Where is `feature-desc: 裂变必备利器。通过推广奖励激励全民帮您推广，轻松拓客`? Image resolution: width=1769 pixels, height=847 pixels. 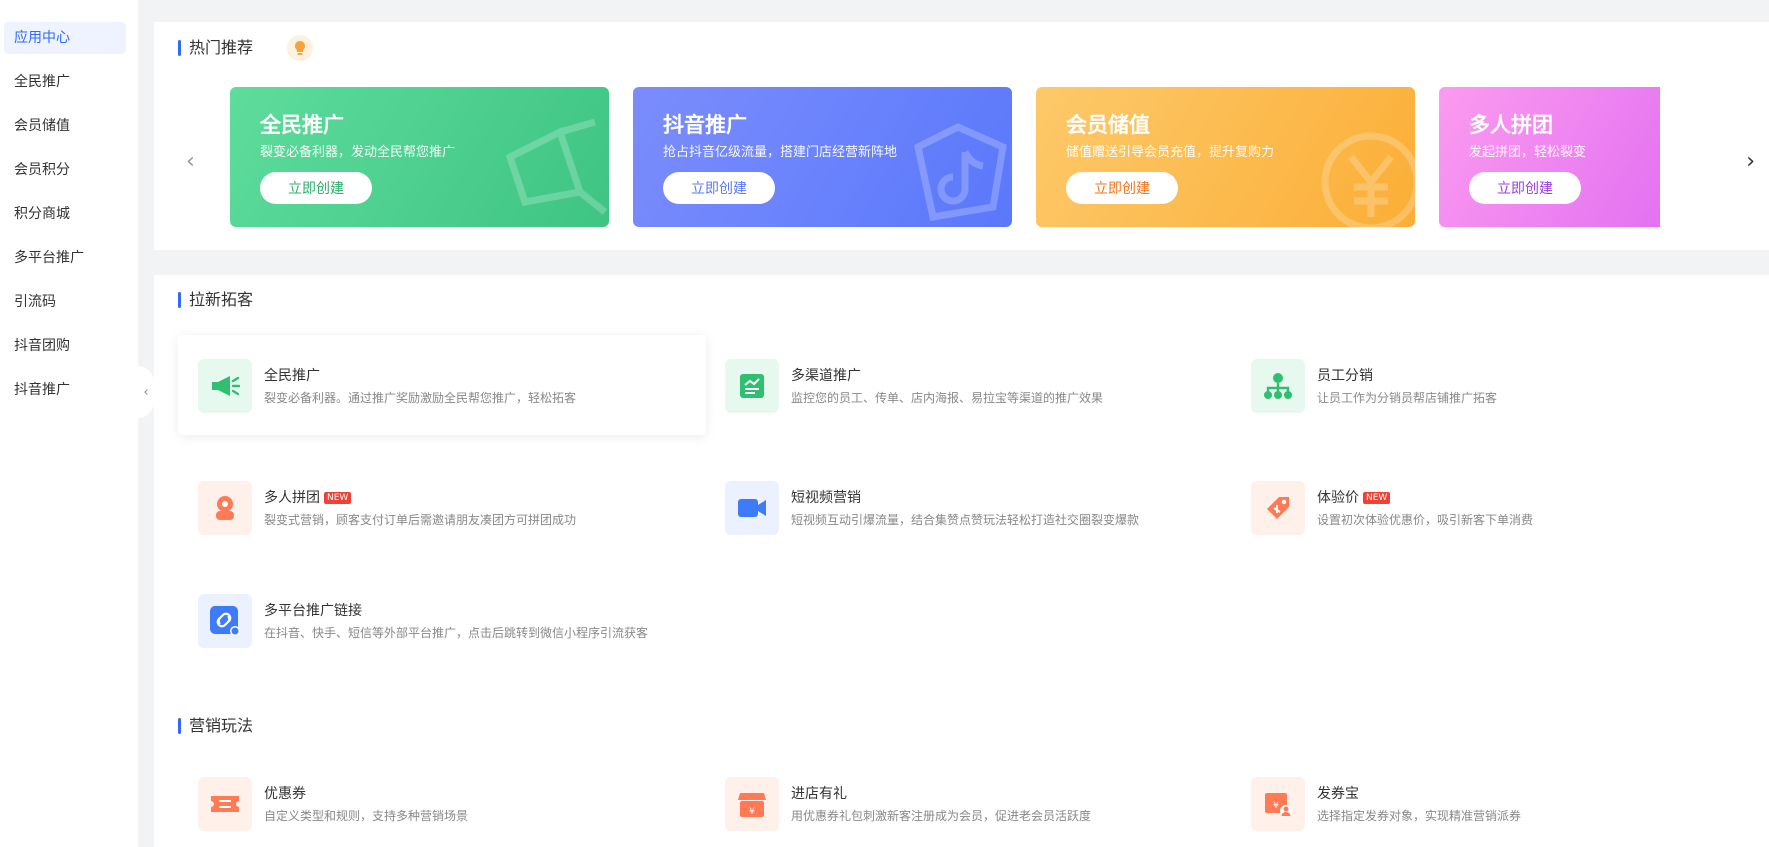 feature-desc: 裂变必备利器。通过推广奖励激励全民帮您推广，轻松拓客 is located at coordinates (420, 398).